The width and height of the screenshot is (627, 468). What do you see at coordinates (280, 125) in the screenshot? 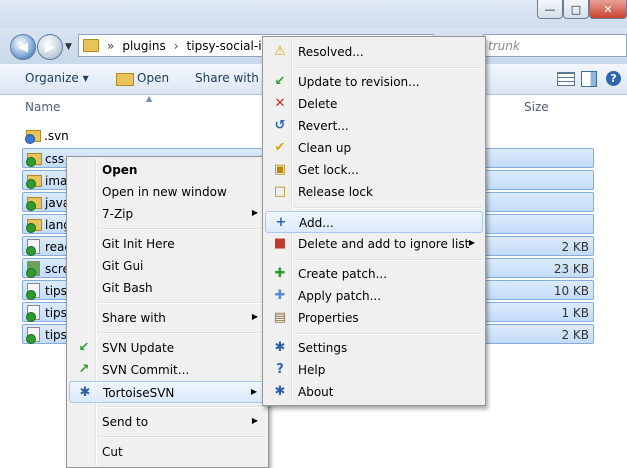
I see `revert-icon: ↺` at bounding box center [280, 125].